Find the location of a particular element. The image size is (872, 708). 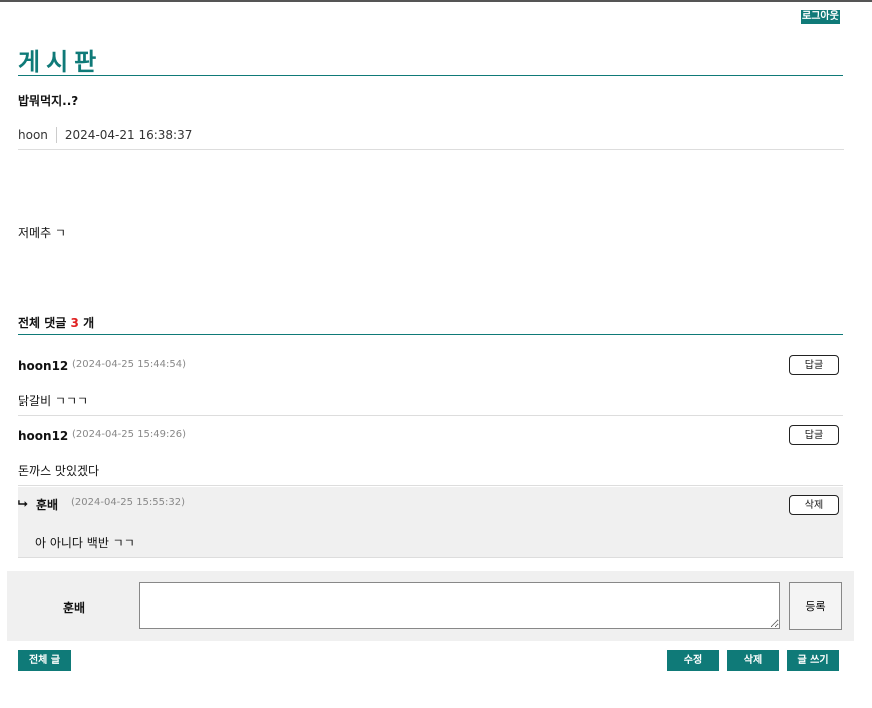

comments-header-label: 전체 댓글 is located at coordinates (42, 323).